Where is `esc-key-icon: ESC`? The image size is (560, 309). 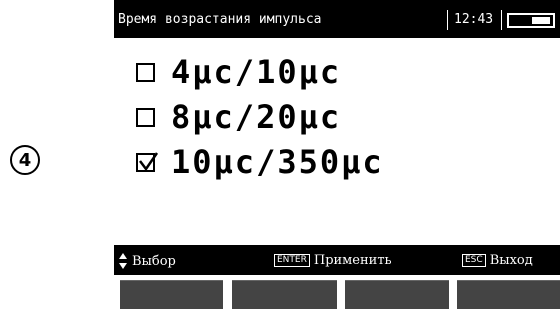
esc-key-icon: ESC is located at coordinates (474, 260).